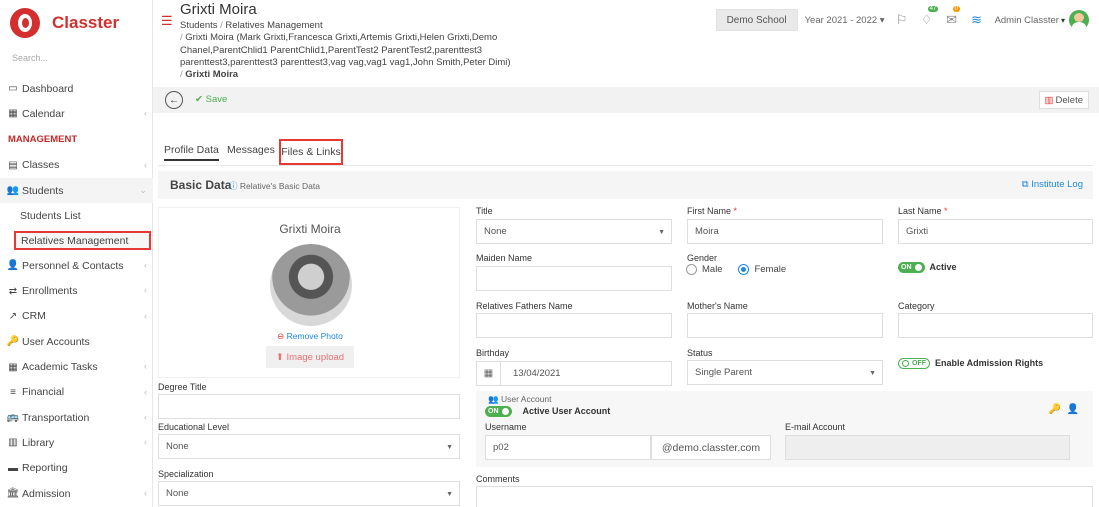  Describe the element at coordinates (309, 406) in the screenshot. I see `degree-title-input` at that location.